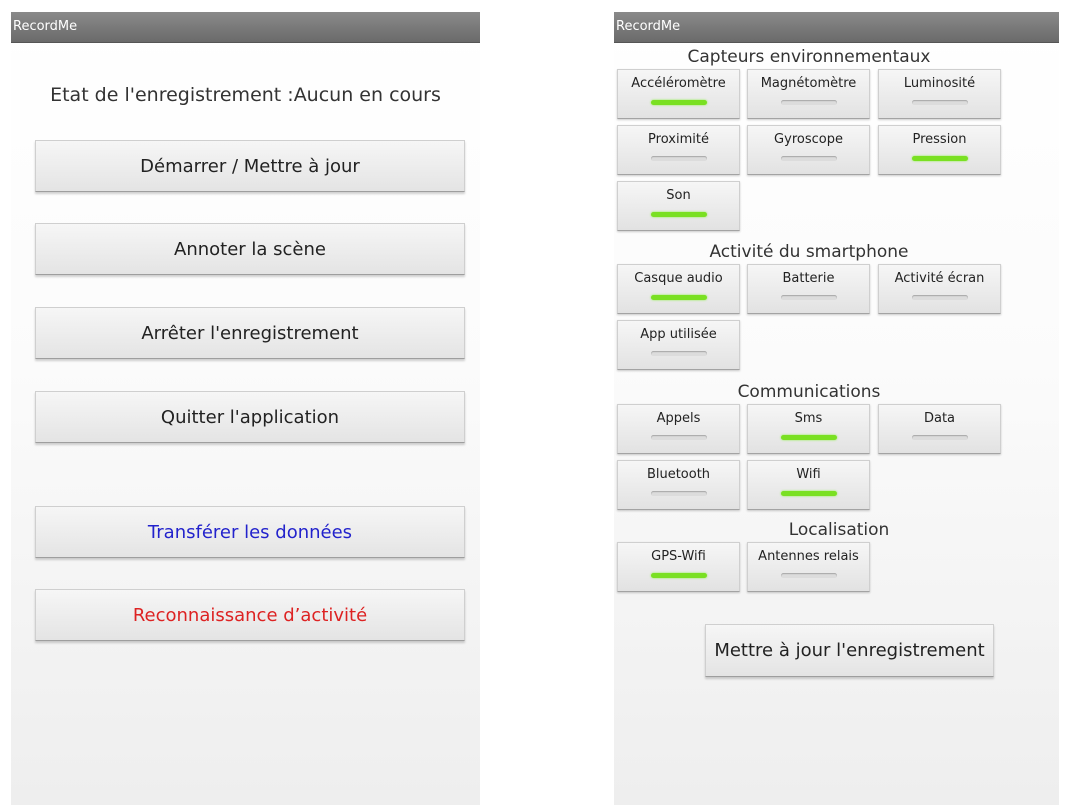 The height and width of the screenshot is (805, 1069). What do you see at coordinates (809, 252) in the screenshot?
I see `section-title-smartphone-activity: Activité du smartphone` at bounding box center [809, 252].